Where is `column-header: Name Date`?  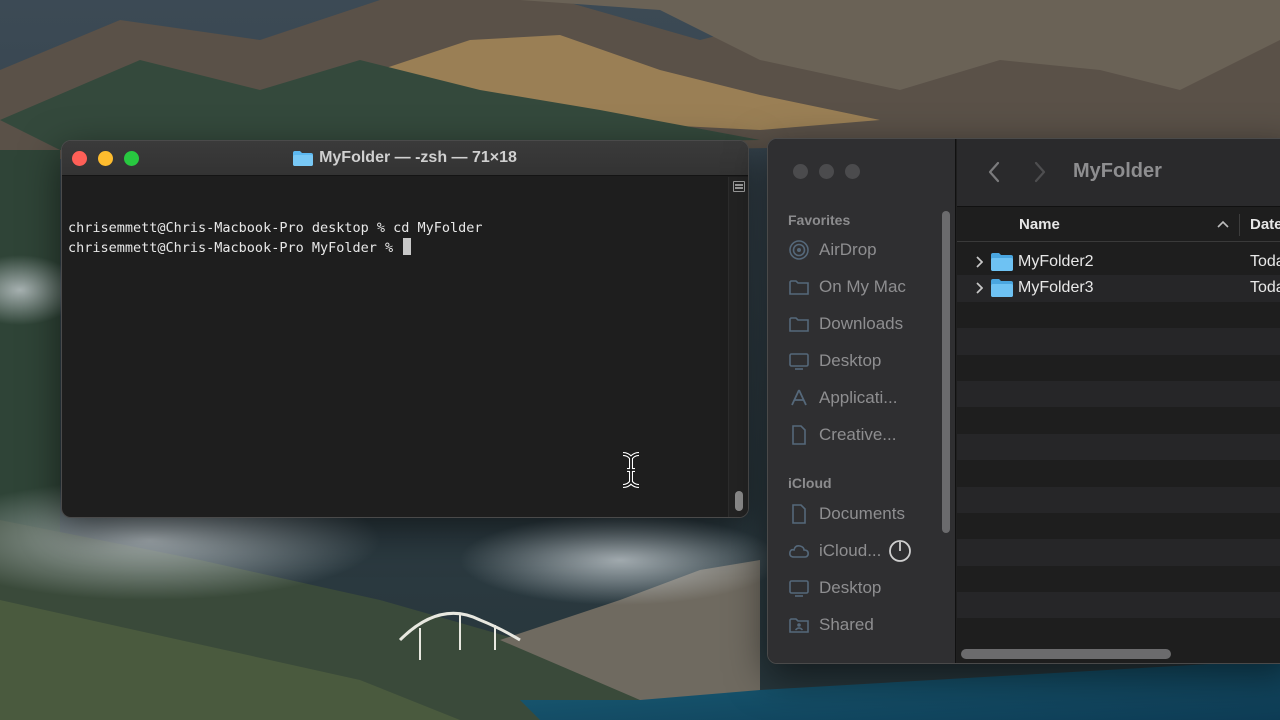 column-header: Name Date is located at coordinates (1118, 225).